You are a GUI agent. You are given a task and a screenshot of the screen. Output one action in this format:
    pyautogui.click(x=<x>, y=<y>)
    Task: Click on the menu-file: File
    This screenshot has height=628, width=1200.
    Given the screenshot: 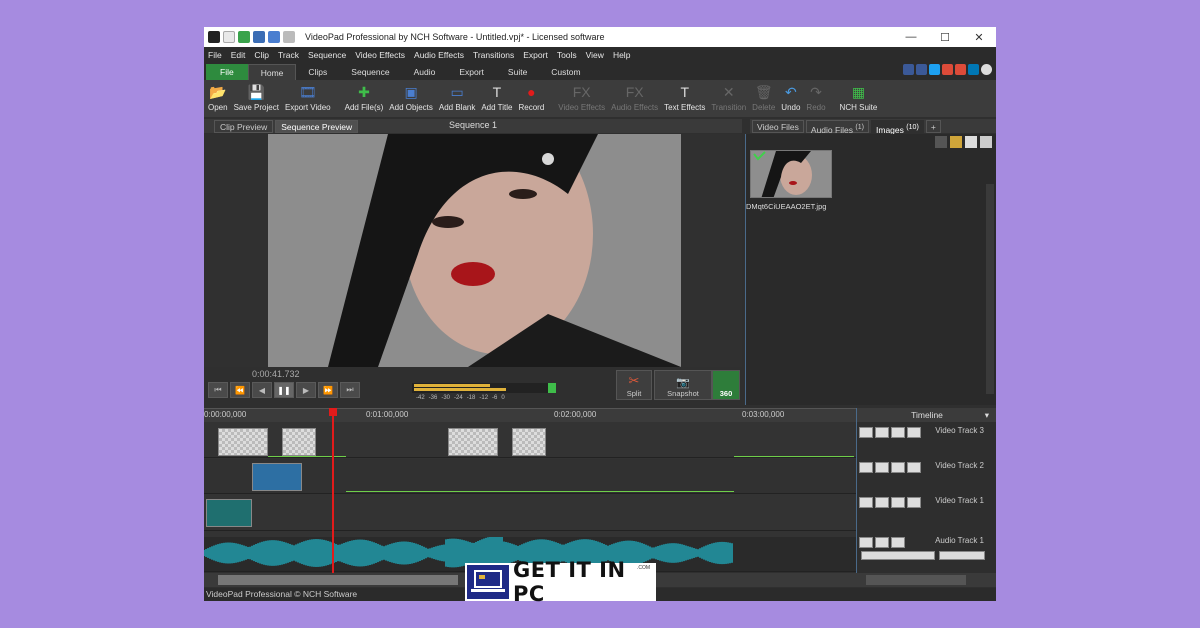 What is the action you would take?
    pyautogui.click(x=215, y=55)
    